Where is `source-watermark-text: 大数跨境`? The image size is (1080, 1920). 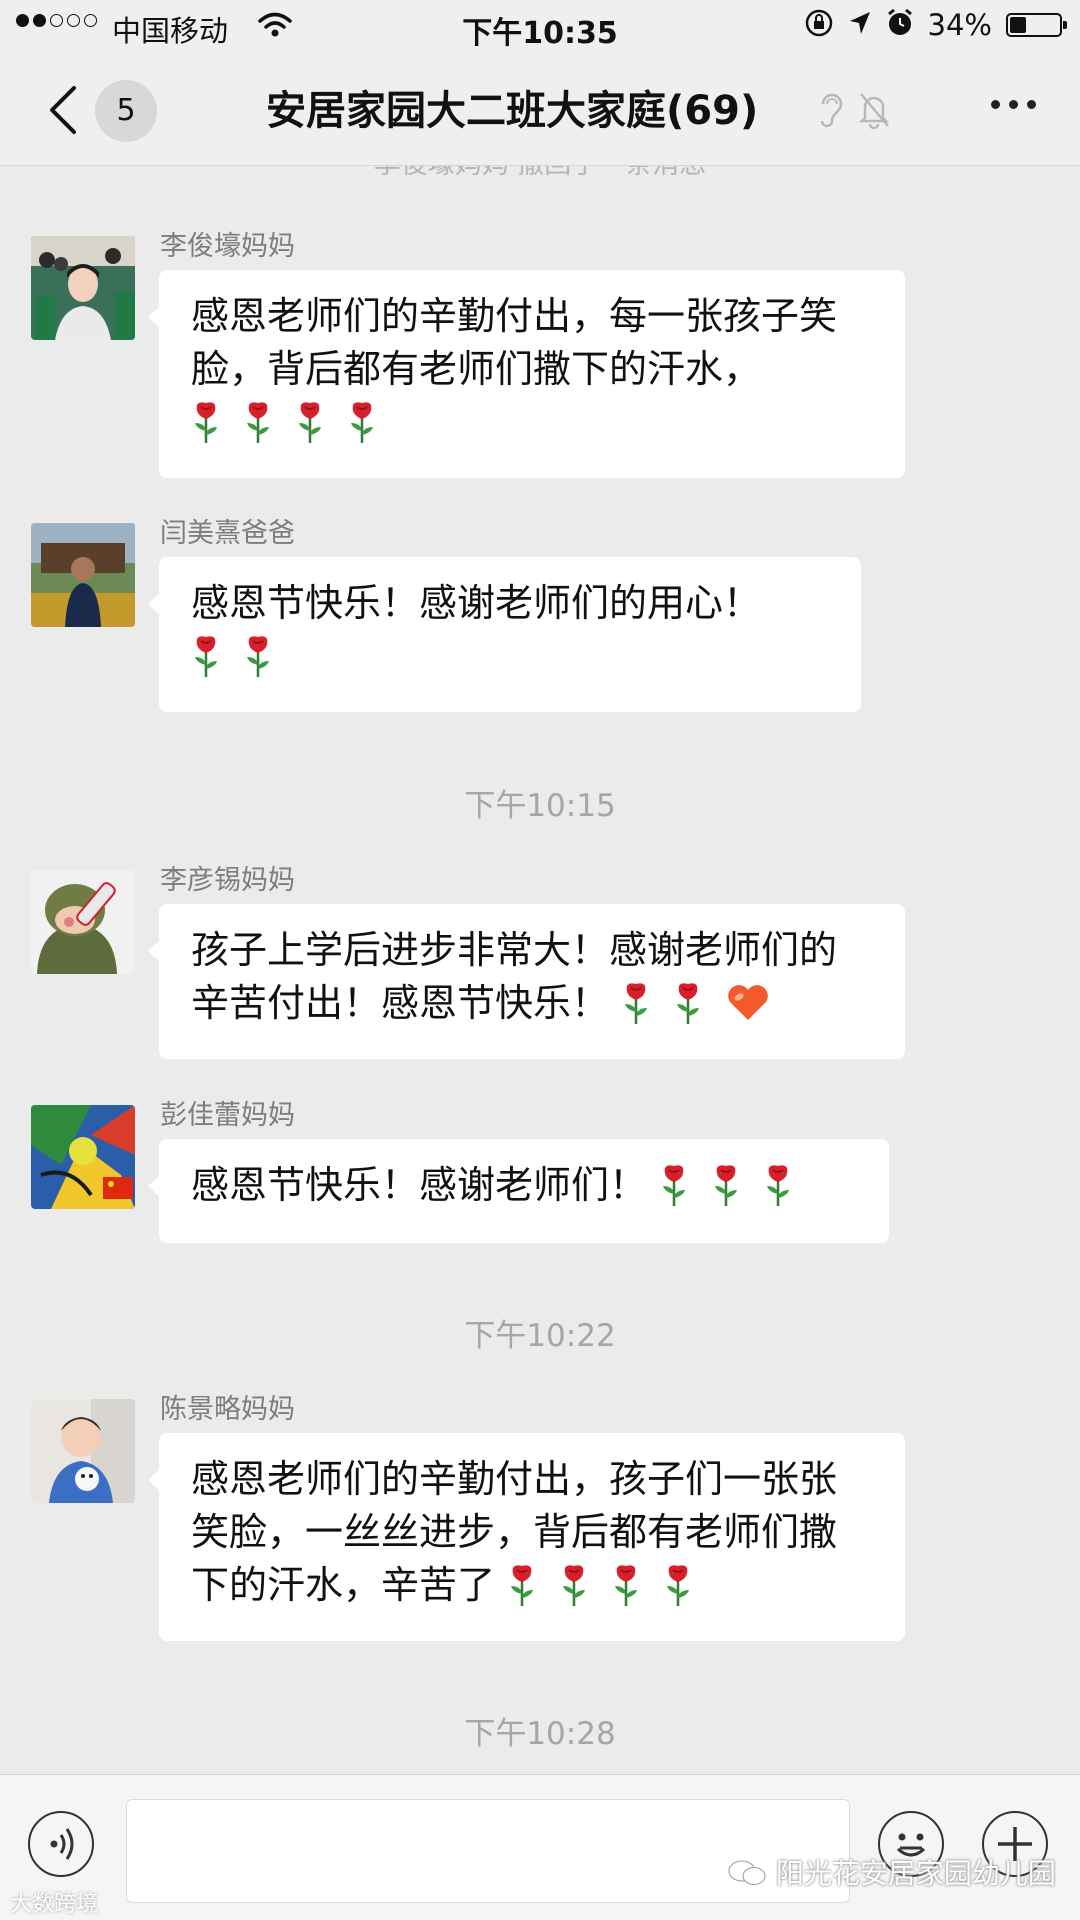
source-watermark-text: 大数跨境 is located at coordinates (54, 1904).